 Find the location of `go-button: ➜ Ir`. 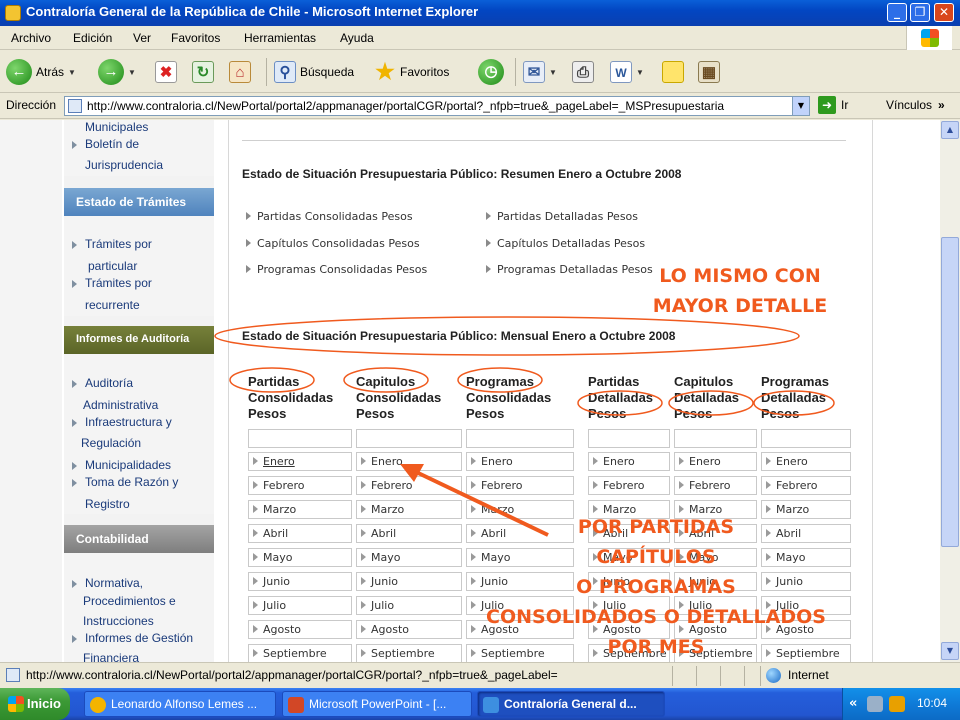

go-button: ➜ Ir is located at coordinates (833, 105).